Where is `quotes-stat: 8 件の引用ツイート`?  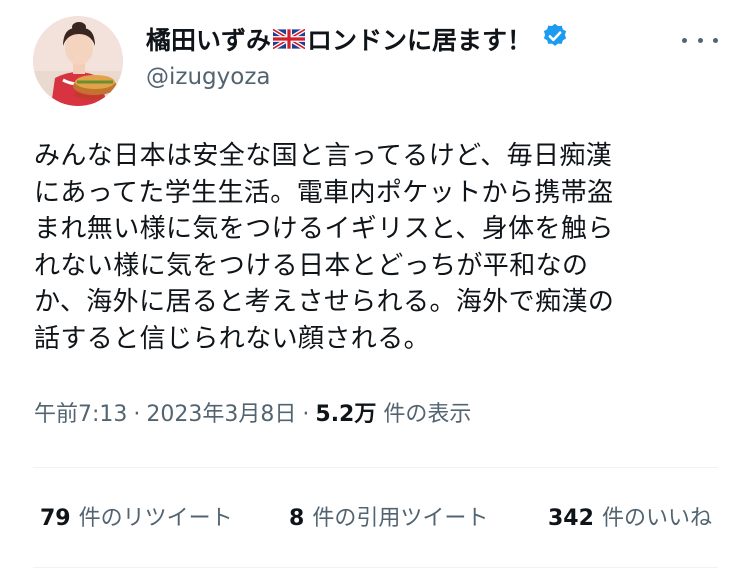 quotes-stat: 8 件の引用ツイート is located at coordinates (388, 519).